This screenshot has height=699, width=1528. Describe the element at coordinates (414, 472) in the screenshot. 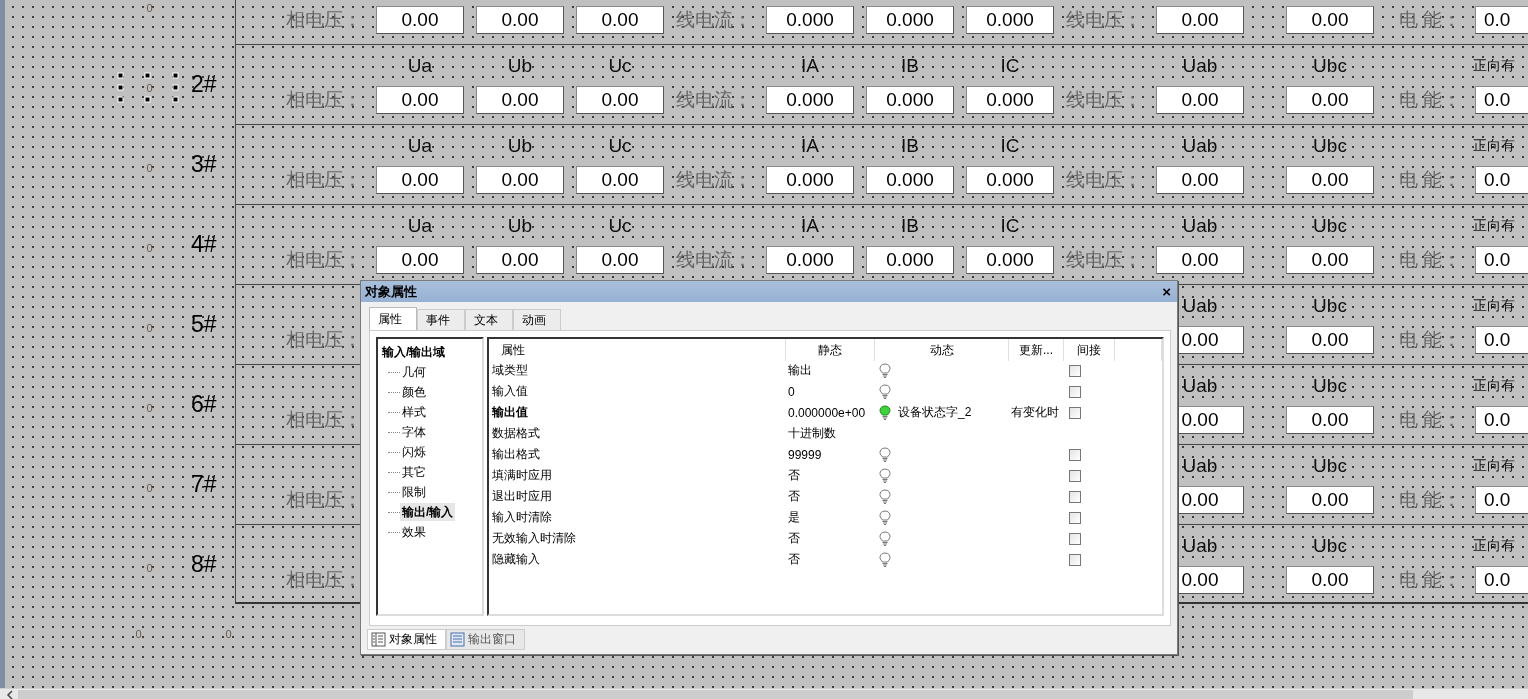

I see `tree-item: 其它` at that location.